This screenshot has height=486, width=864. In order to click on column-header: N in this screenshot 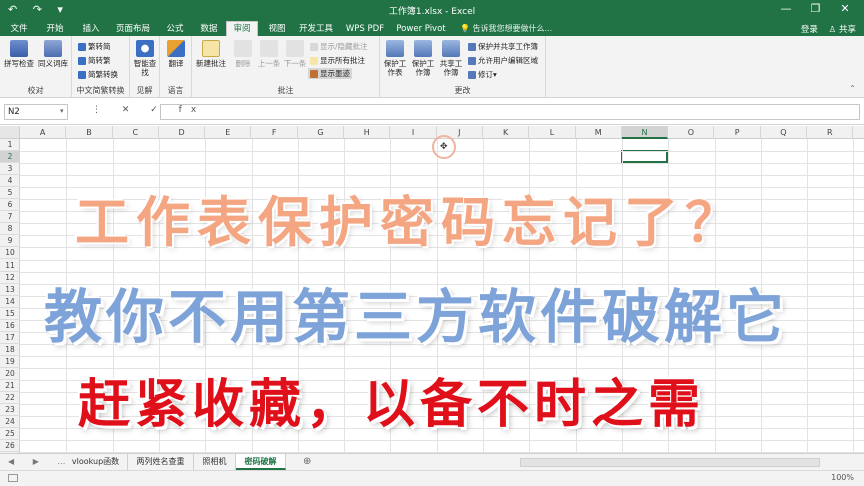, I will do `click(645, 132)`.